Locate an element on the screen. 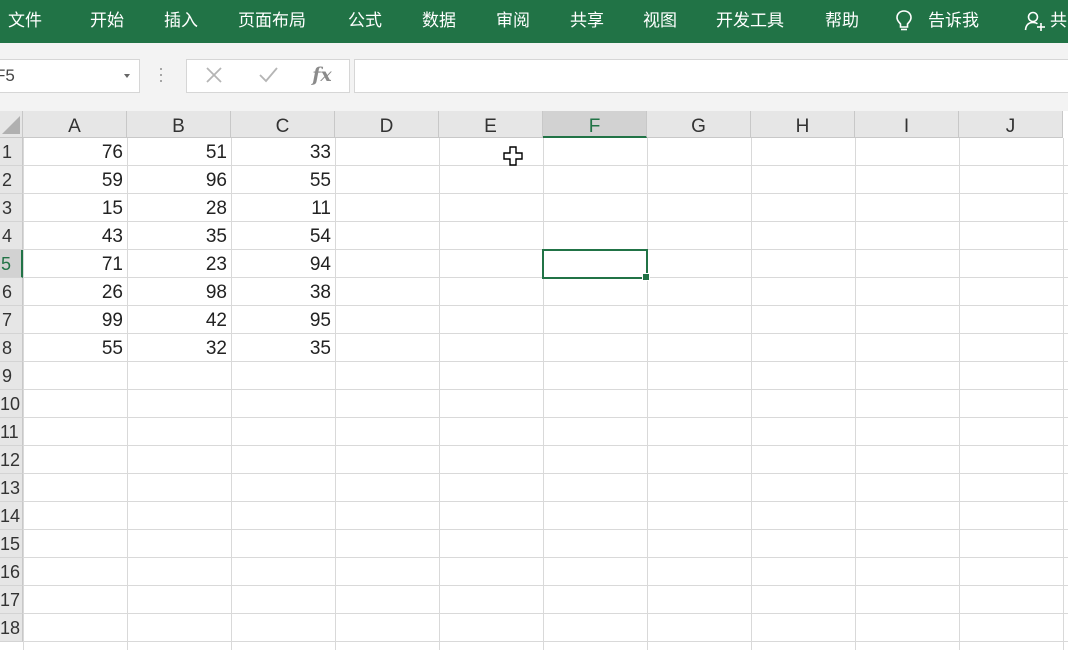 The image size is (1068, 650). name-box is located at coordinates (70, 76).